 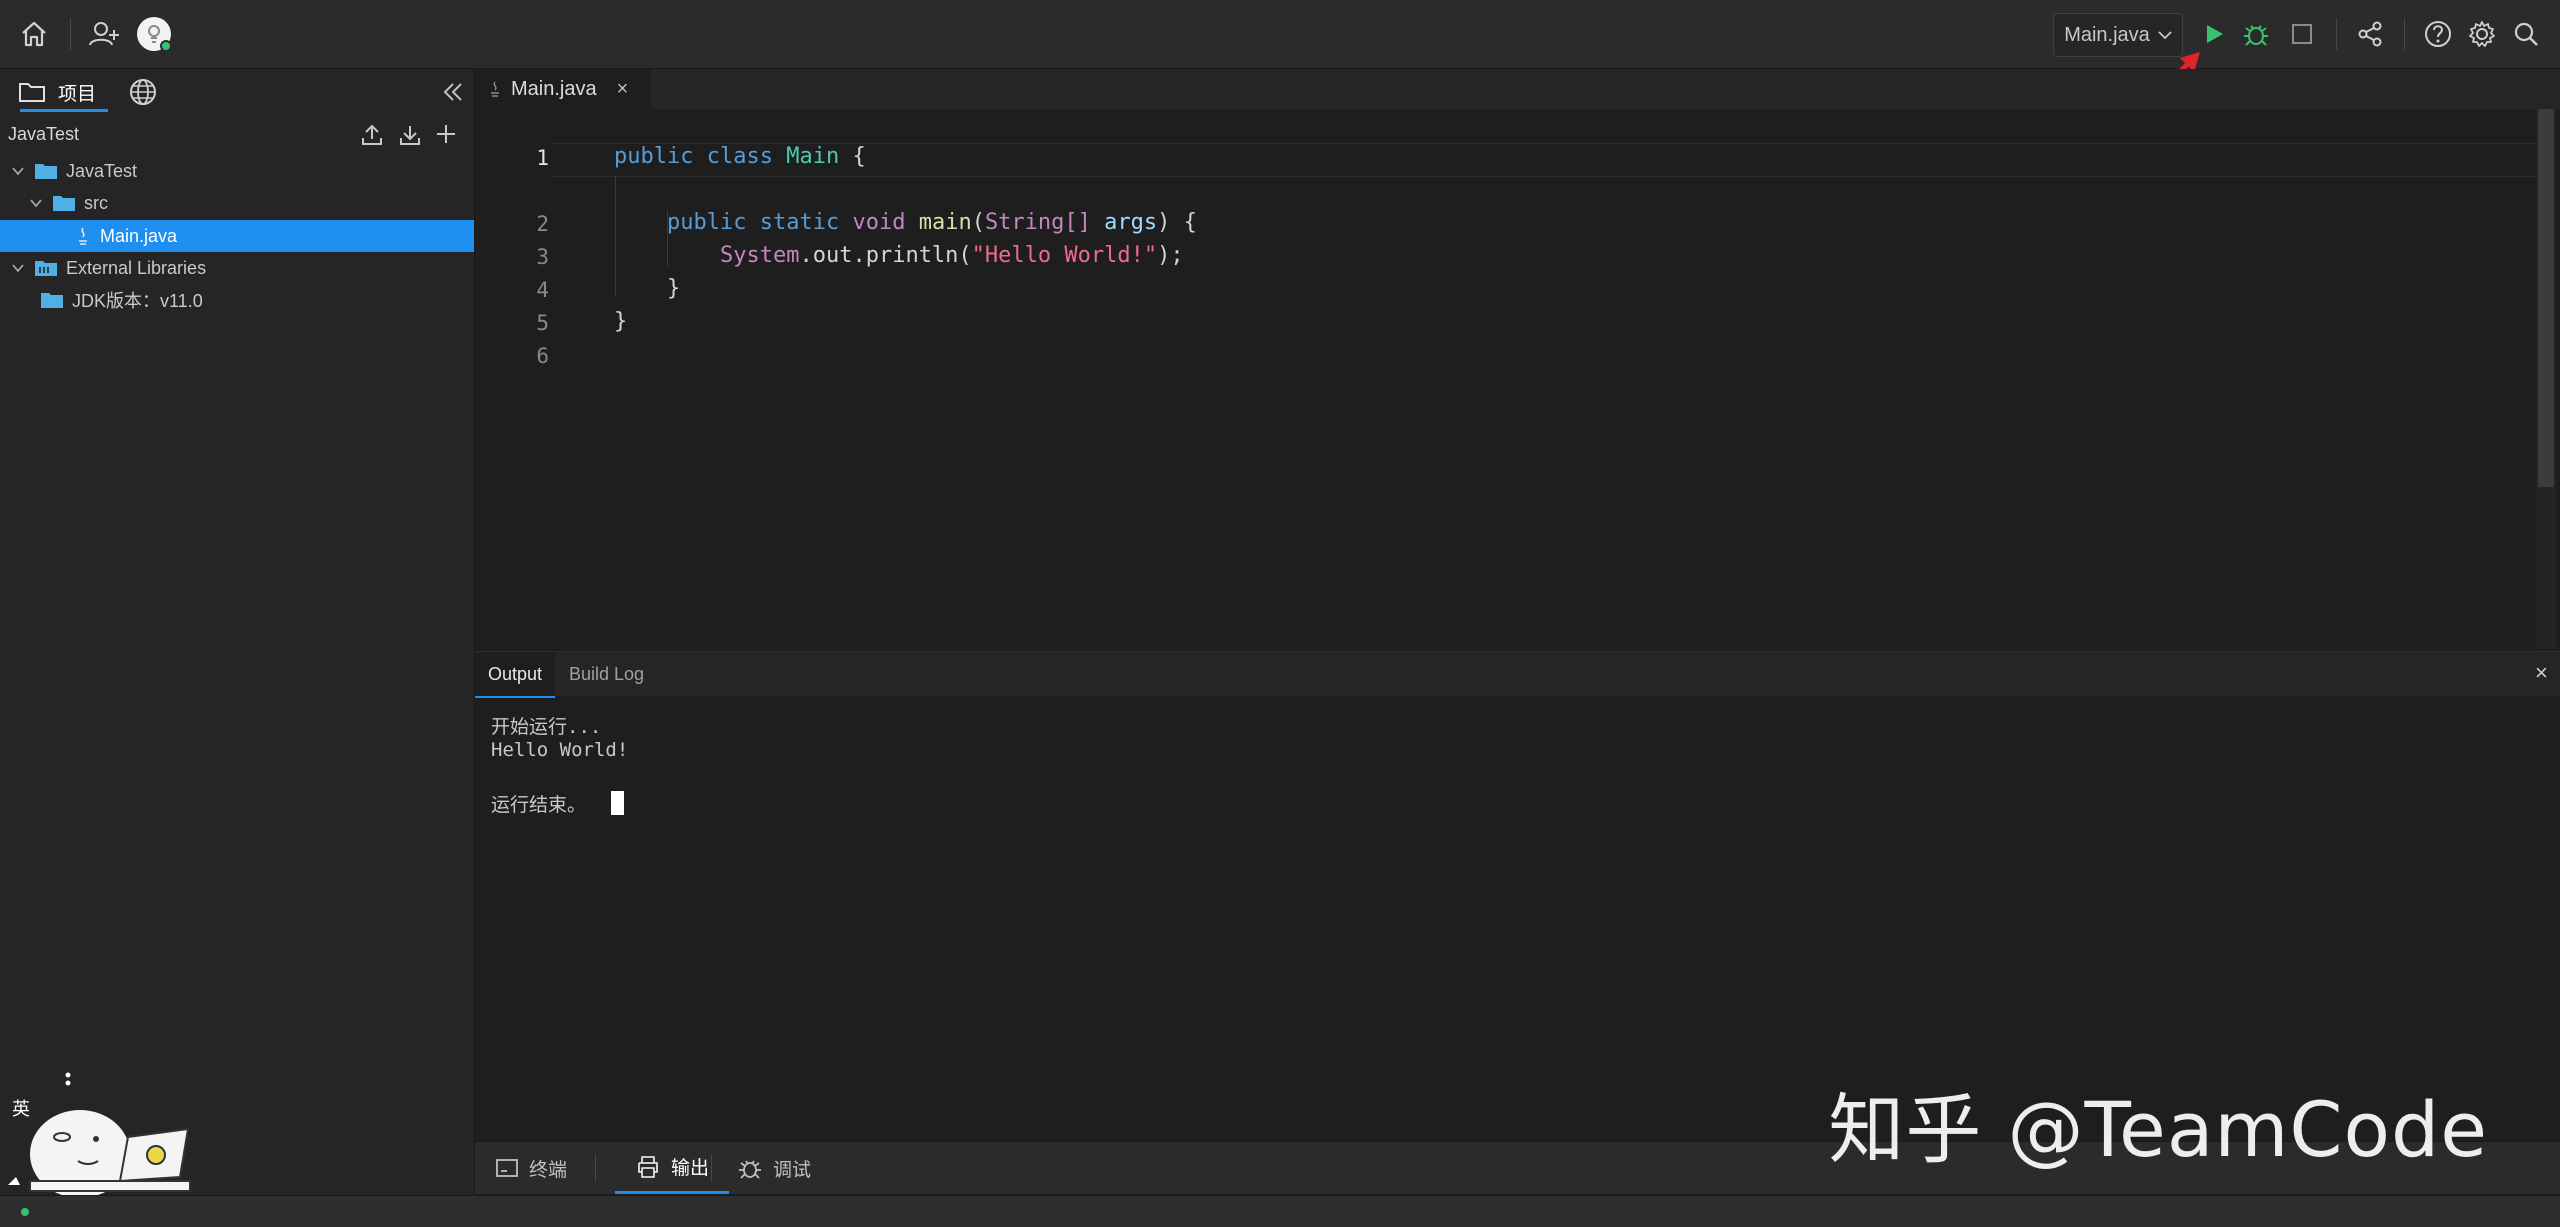 What do you see at coordinates (46, 268) in the screenshot?
I see `library-folder-icon` at bounding box center [46, 268].